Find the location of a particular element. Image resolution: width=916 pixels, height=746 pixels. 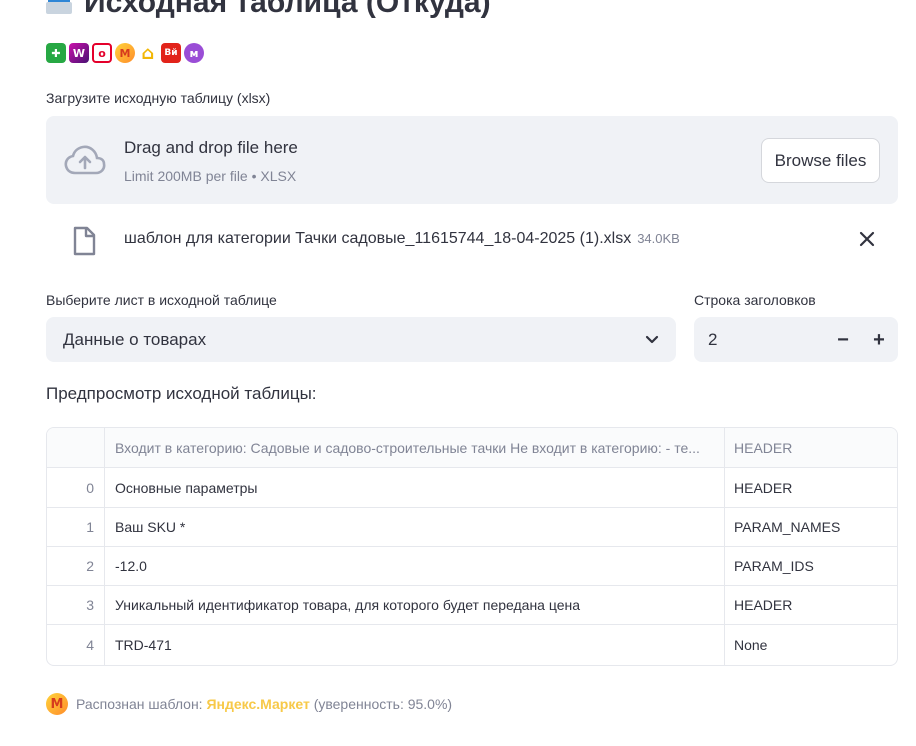

decrement-button: − is located at coordinates (843, 340).